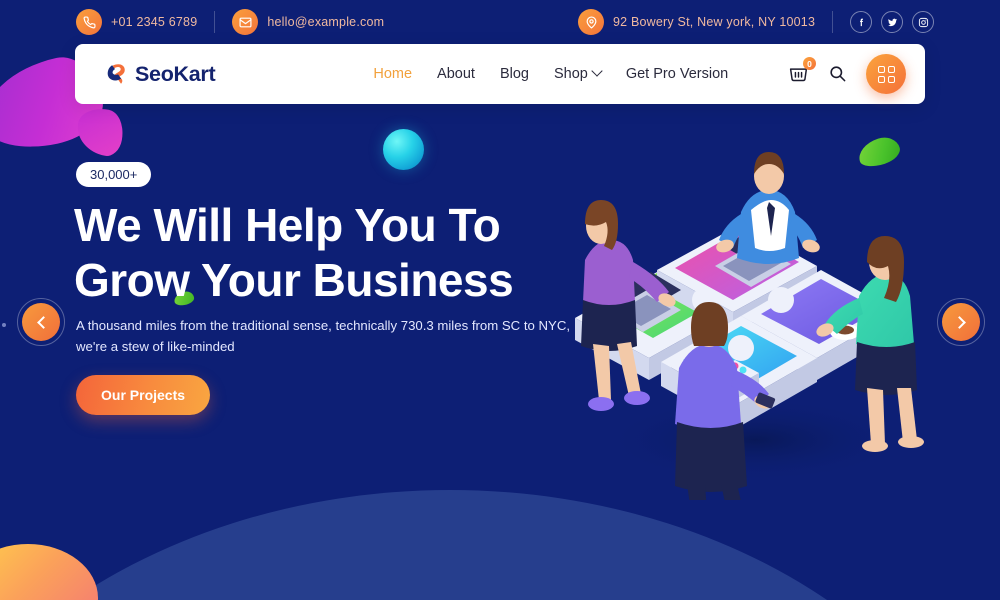 This screenshot has width=1000, height=600. I want to click on nav-label-blog: Blog, so click(514, 74).